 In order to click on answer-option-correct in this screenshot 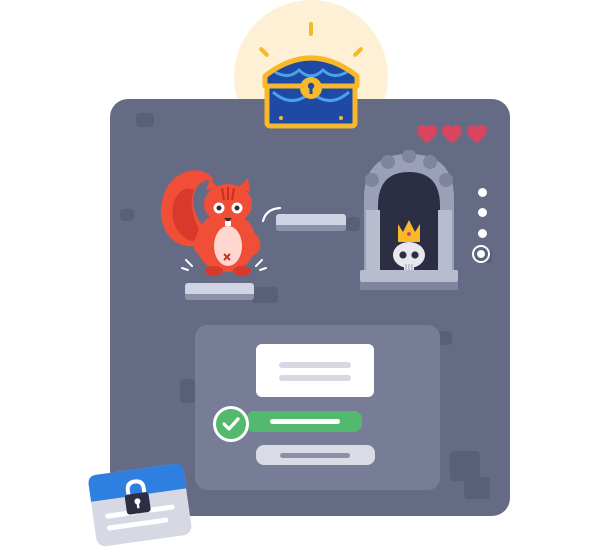, I will do `click(304, 421)`.